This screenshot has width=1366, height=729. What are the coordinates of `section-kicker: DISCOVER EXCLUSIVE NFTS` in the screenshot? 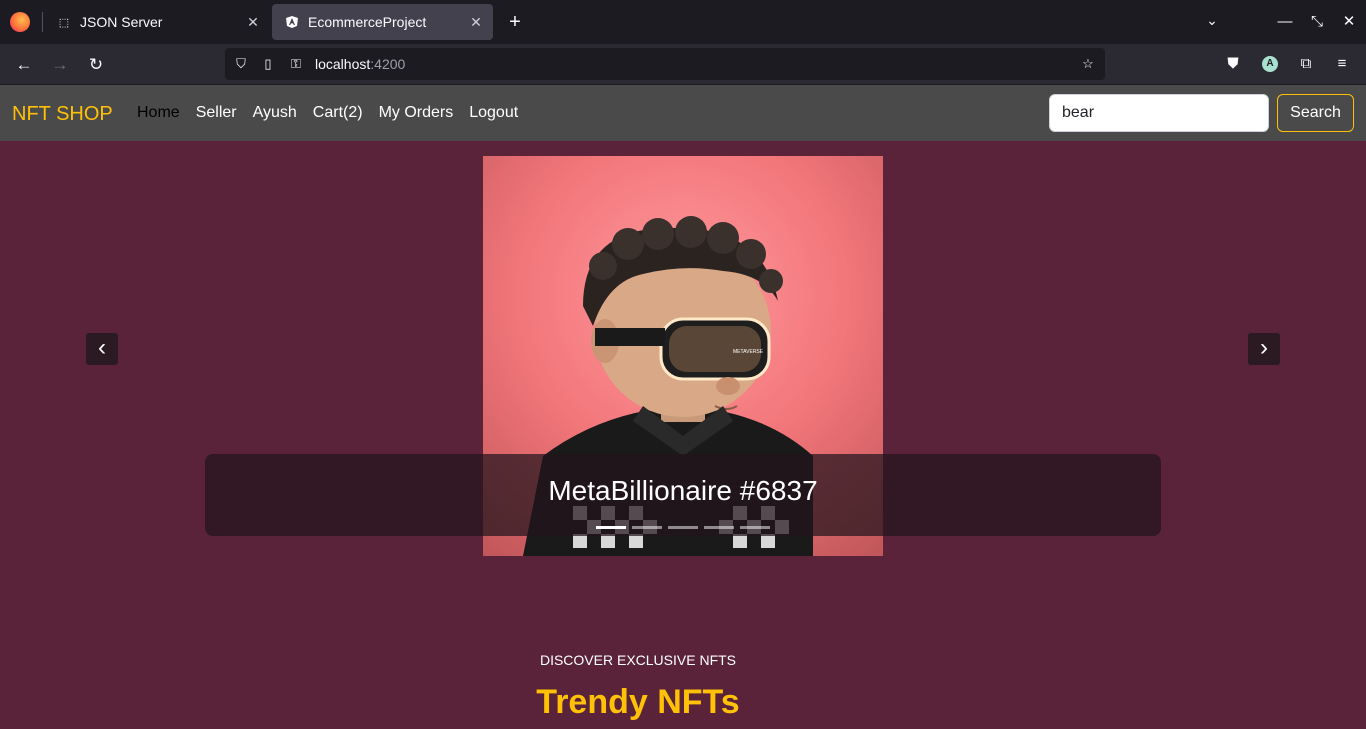 It's located at (638, 660).